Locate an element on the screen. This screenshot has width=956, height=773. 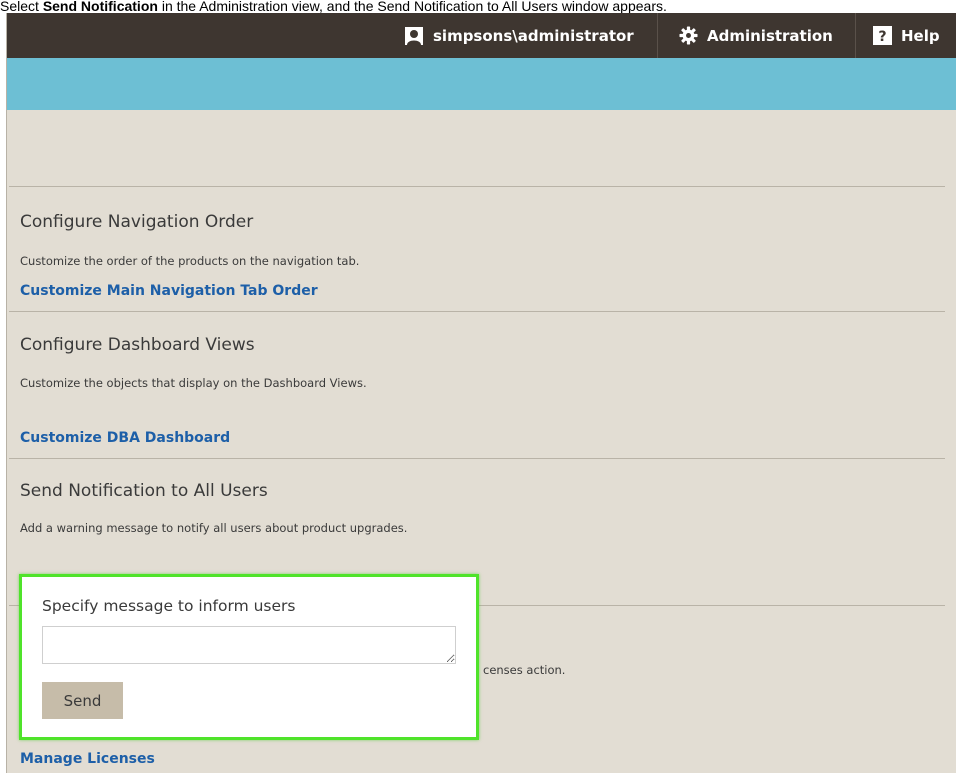
administration-label: Administration is located at coordinates (770, 35).